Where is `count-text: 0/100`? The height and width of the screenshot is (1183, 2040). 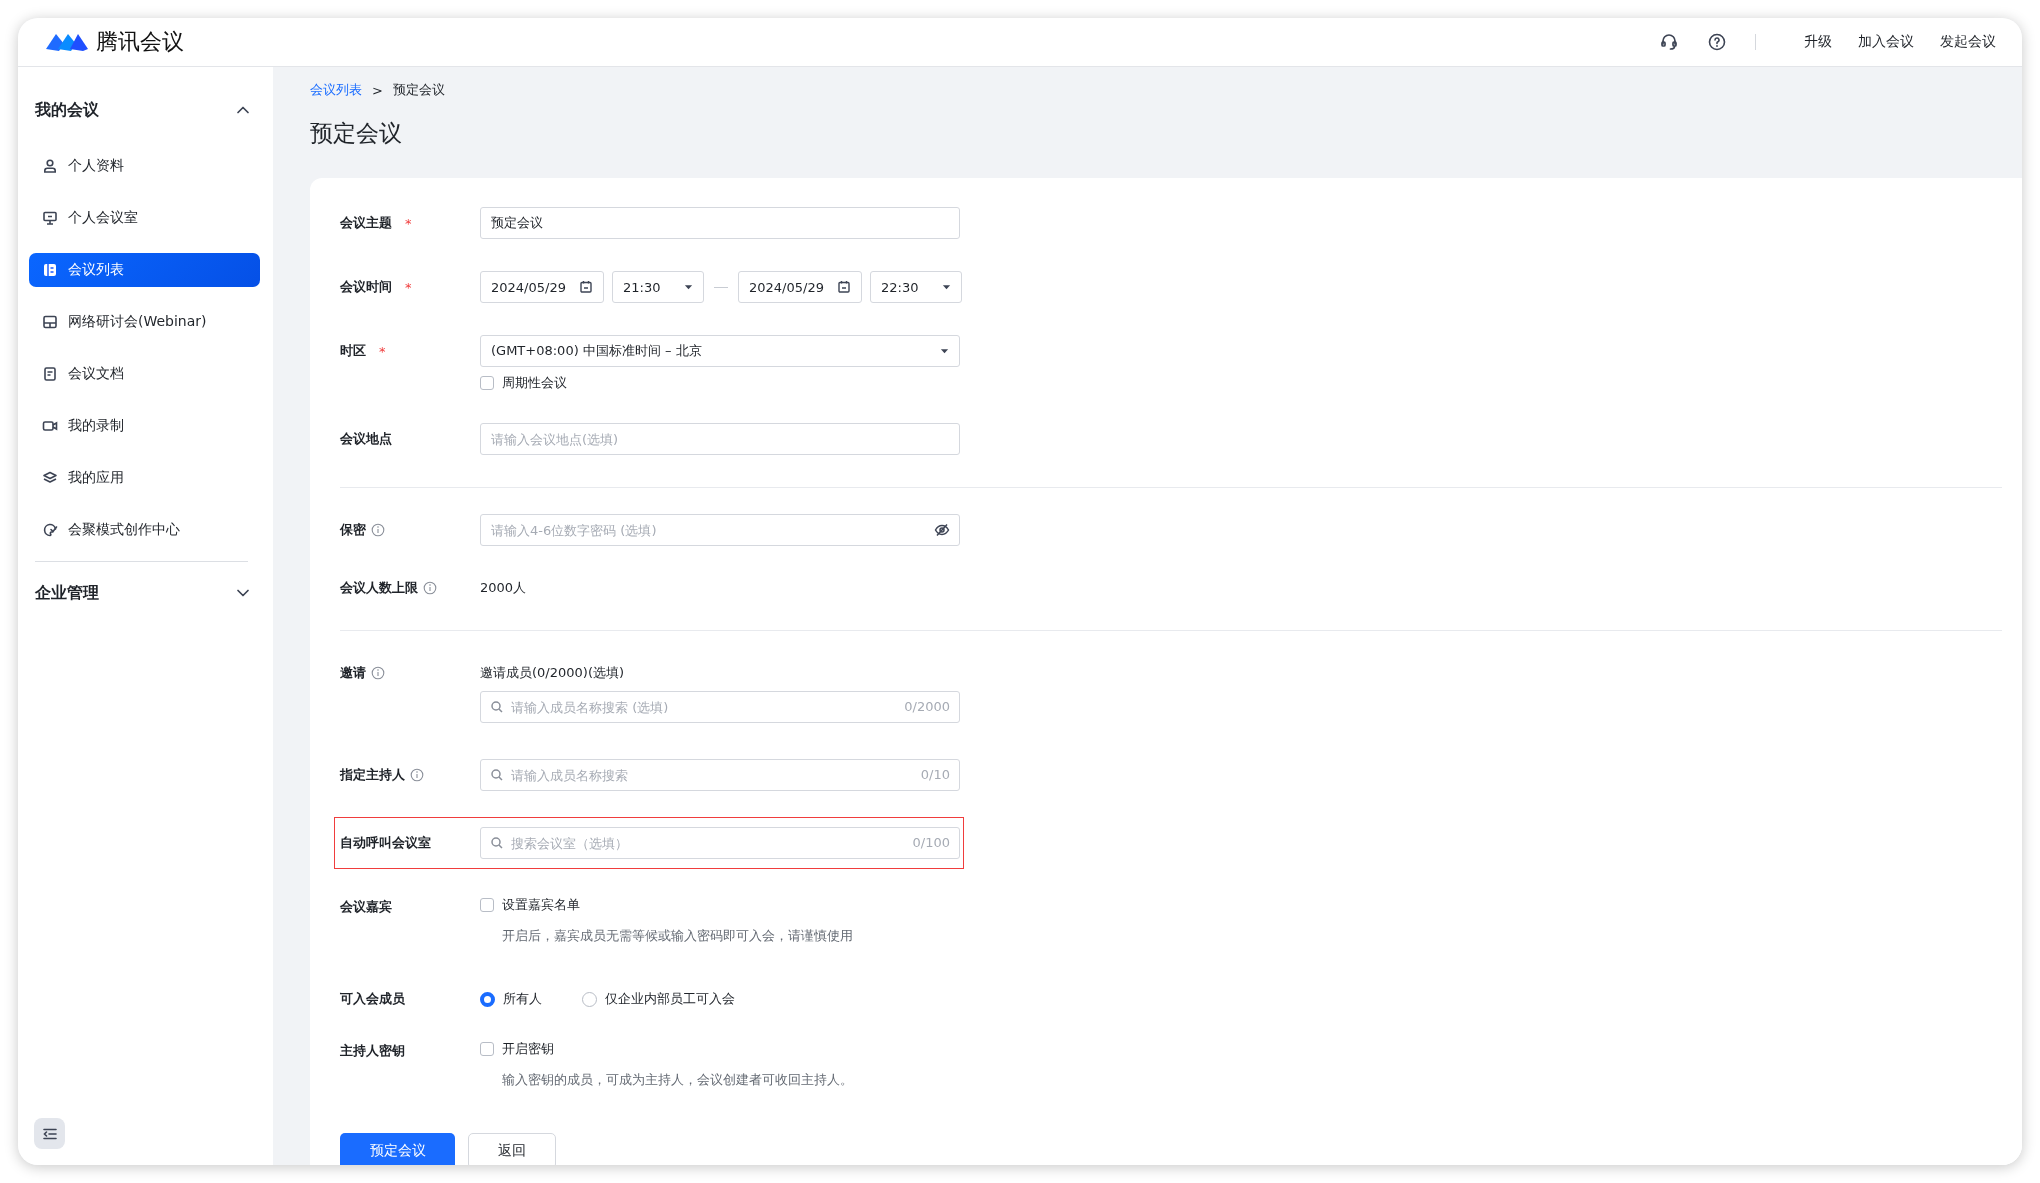 count-text: 0/100 is located at coordinates (931, 842).